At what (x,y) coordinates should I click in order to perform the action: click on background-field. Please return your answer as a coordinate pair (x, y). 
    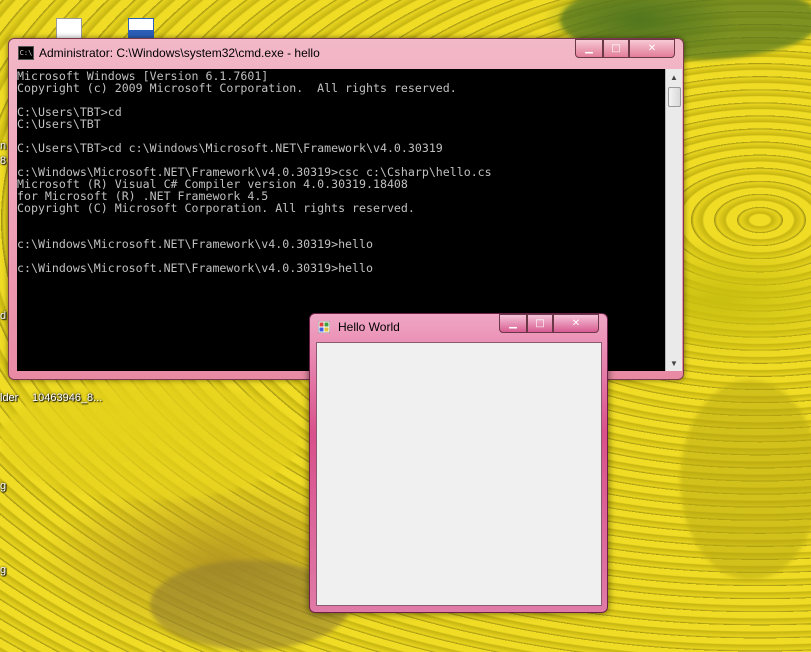
    Looking at the image, I should click on (745, 480).